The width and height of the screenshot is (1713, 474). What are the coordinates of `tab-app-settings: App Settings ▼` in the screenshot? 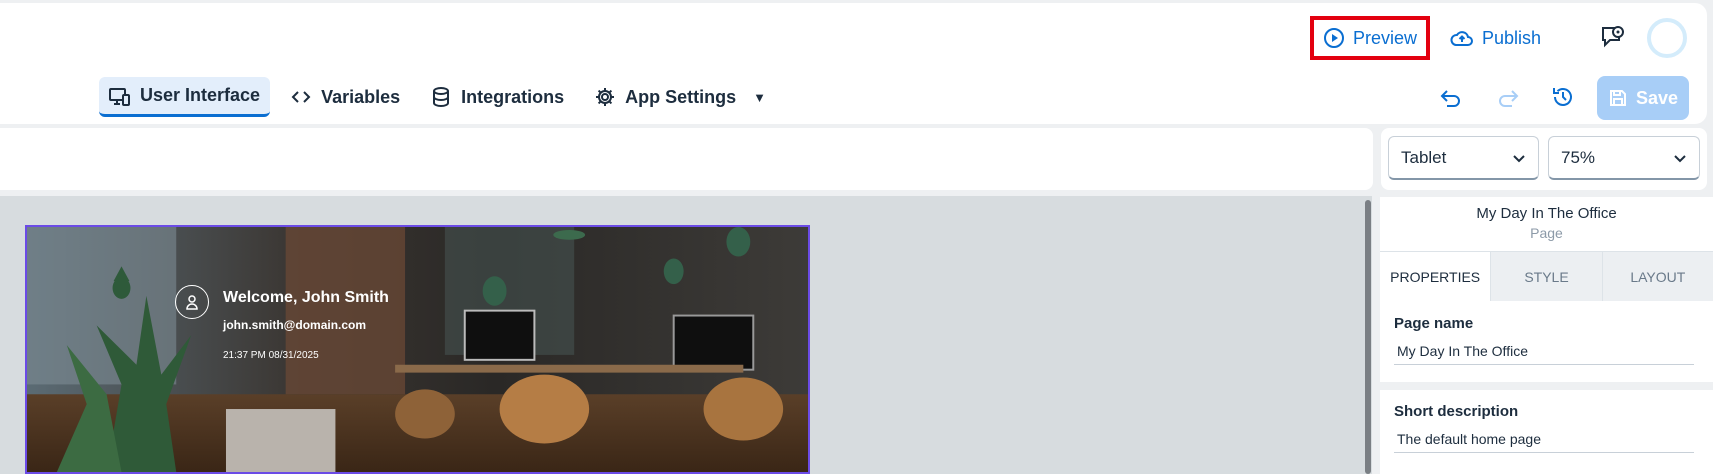 It's located at (680, 97).